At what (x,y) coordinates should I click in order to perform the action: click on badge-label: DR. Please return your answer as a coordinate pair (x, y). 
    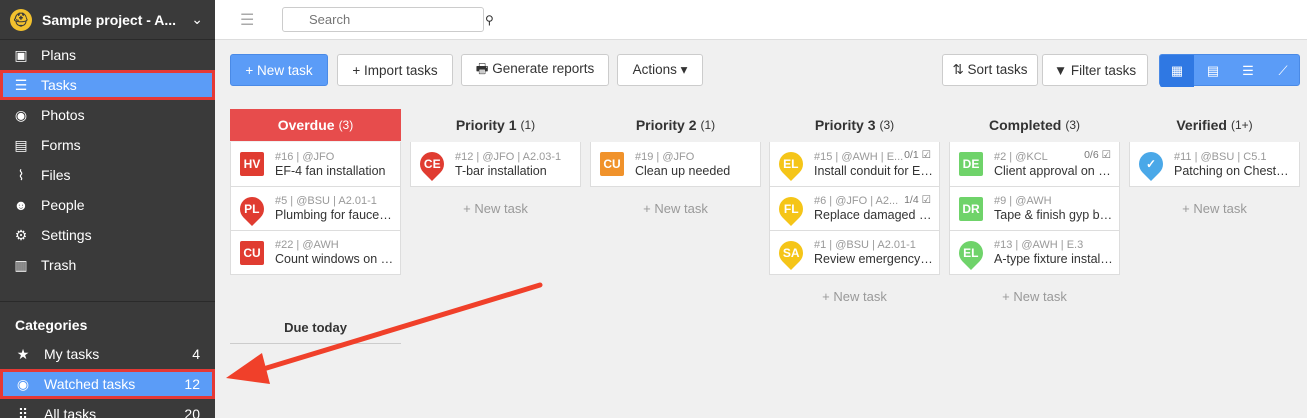
    Looking at the image, I should click on (971, 208).